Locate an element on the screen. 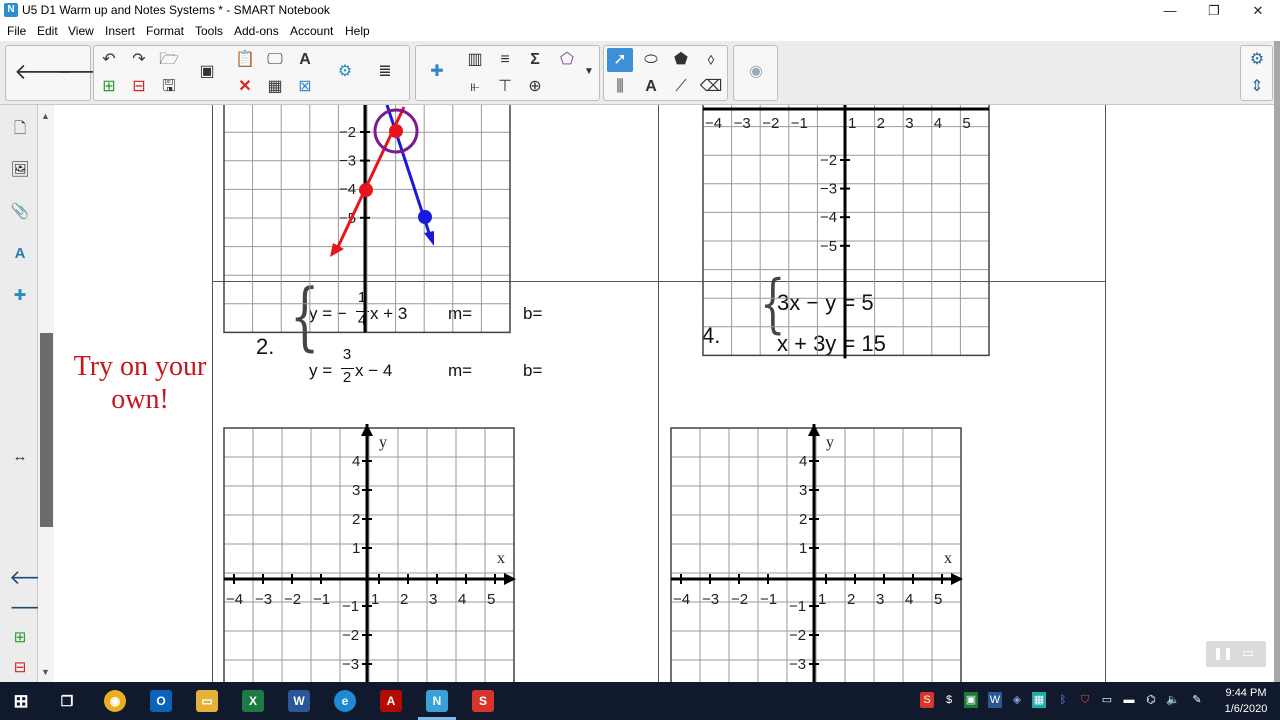 The height and width of the screenshot is (720, 1280). graph-problem-1-y-tick-label: −3 is located at coordinates (347, 161).